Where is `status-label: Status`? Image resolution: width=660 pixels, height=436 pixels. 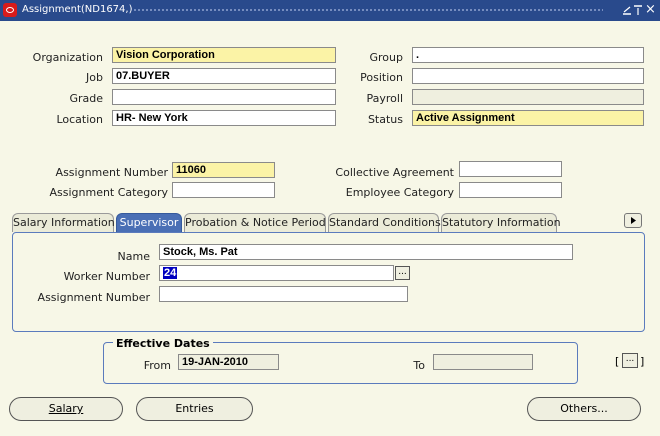
status-label: Status is located at coordinates (385, 119).